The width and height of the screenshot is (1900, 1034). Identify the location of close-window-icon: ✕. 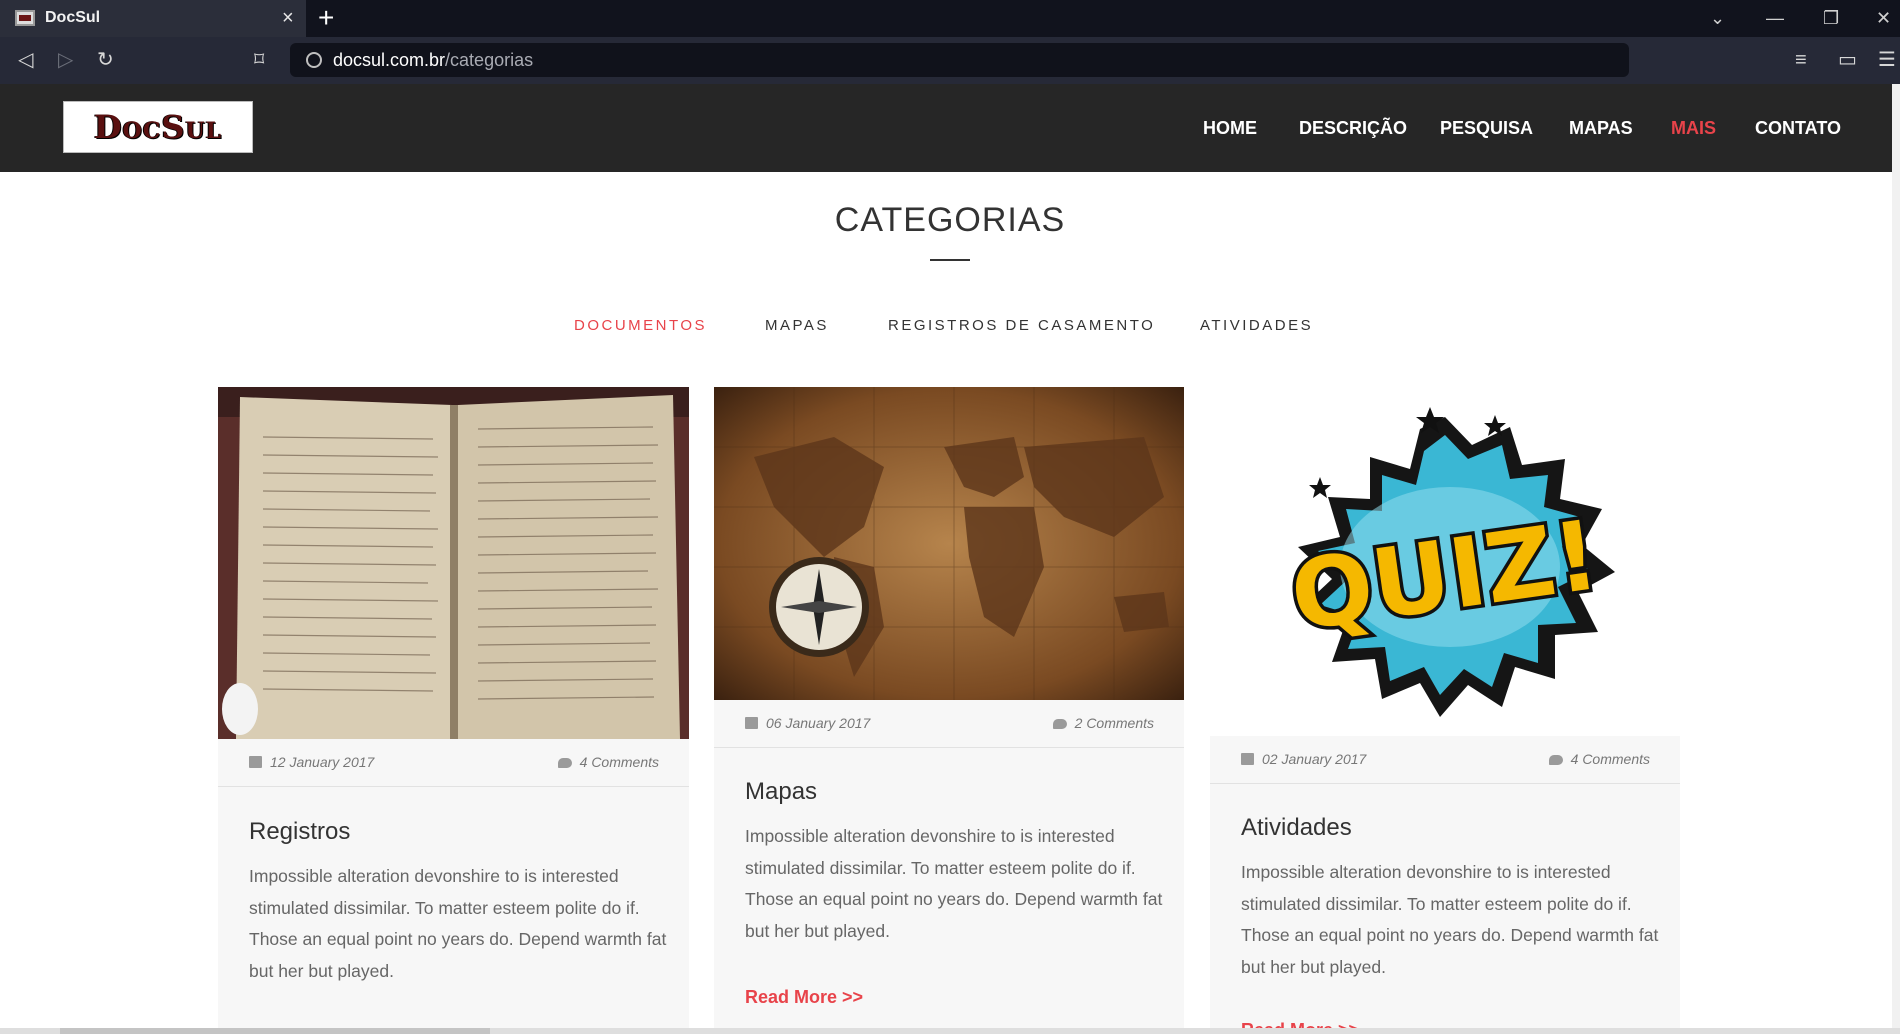
(1883, 18).